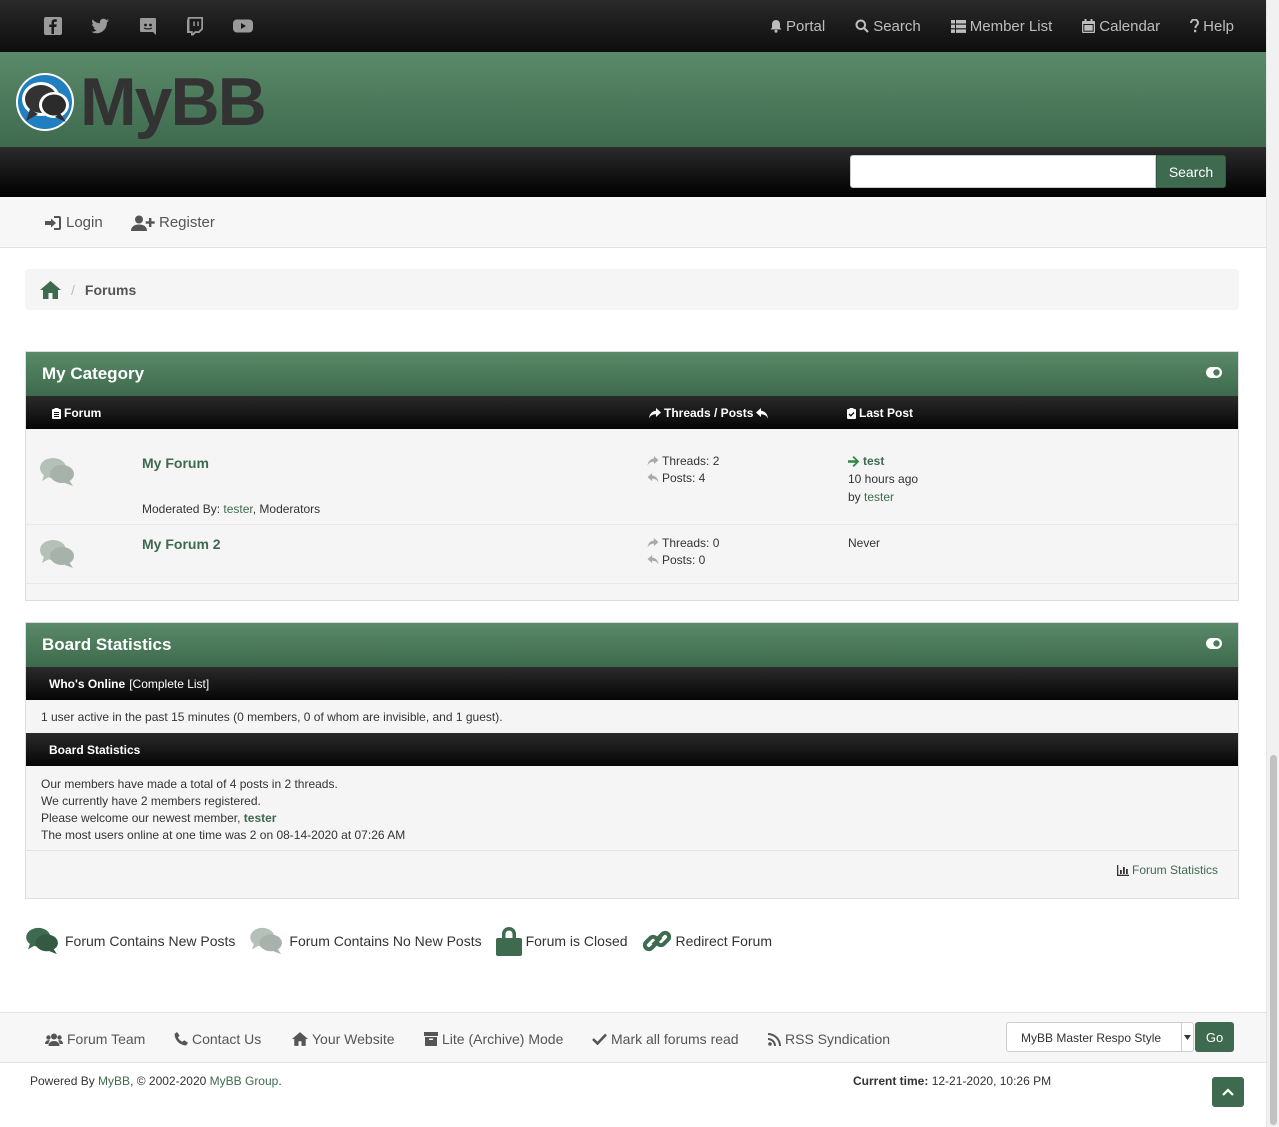  Describe the element at coordinates (106, 1039) in the screenshot. I see `footer-forum-team-label: Forum Team` at that location.